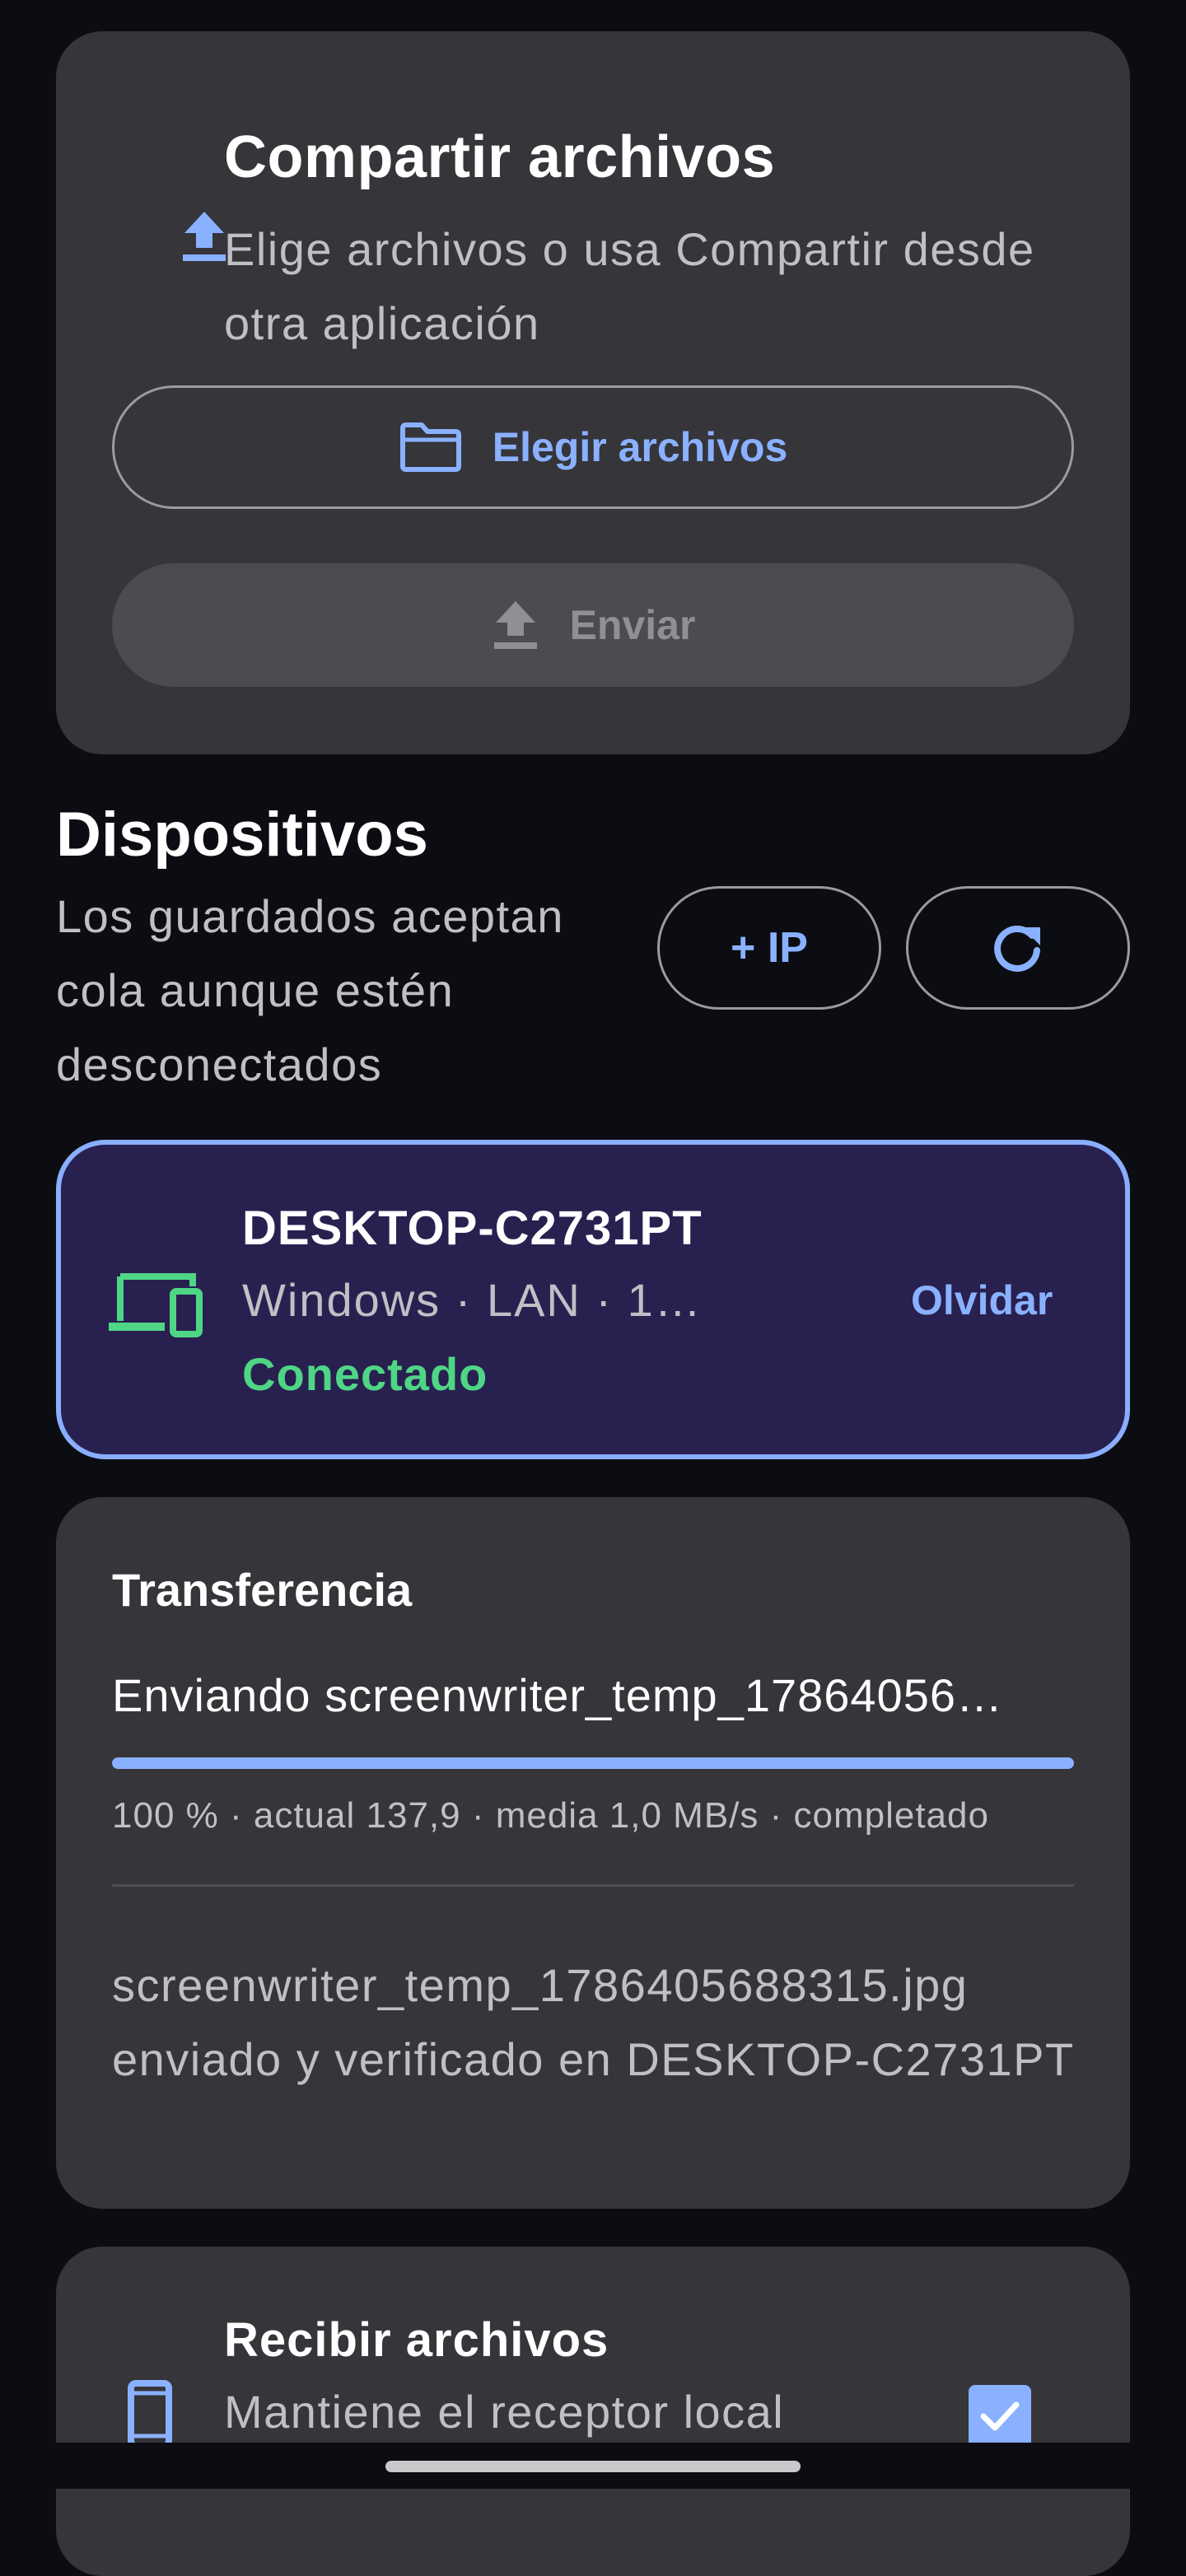 Image resolution: width=1186 pixels, height=2576 pixels. What do you see at coordinates (593, 1885) in the screenshot?
I see `divider` at bounding box center [593, 1885].